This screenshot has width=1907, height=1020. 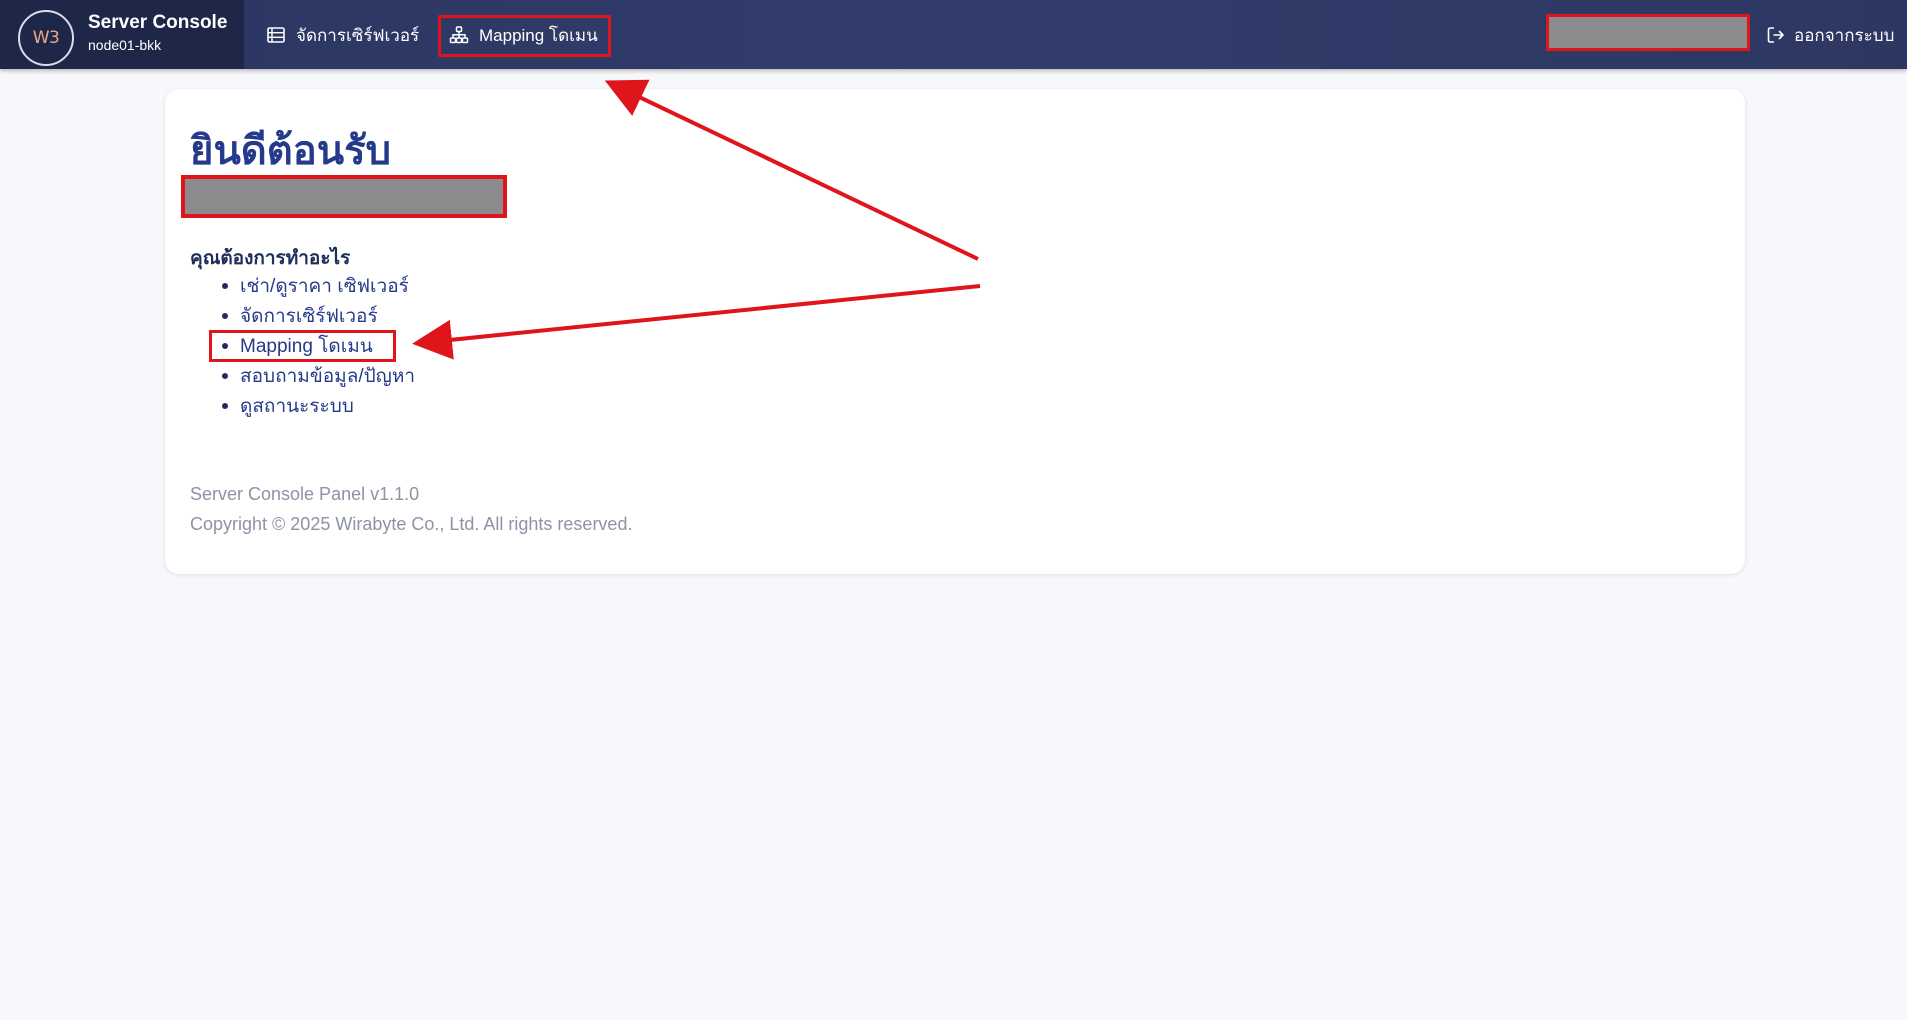 I want to click on menu-item-label: เช่า/ดูราคา เซิฟเวอร์, so click(x=324, y=286).